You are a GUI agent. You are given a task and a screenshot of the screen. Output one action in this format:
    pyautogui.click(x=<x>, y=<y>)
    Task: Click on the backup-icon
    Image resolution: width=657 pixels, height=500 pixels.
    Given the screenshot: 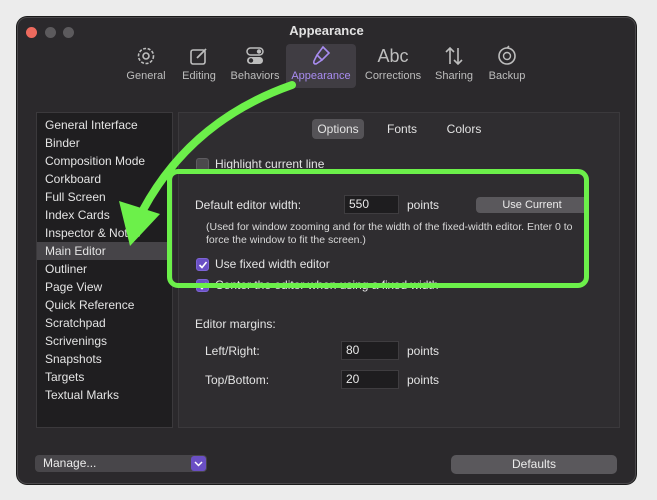 What is the action you would take?
    pyautogui.click(x=507, y=55)
    